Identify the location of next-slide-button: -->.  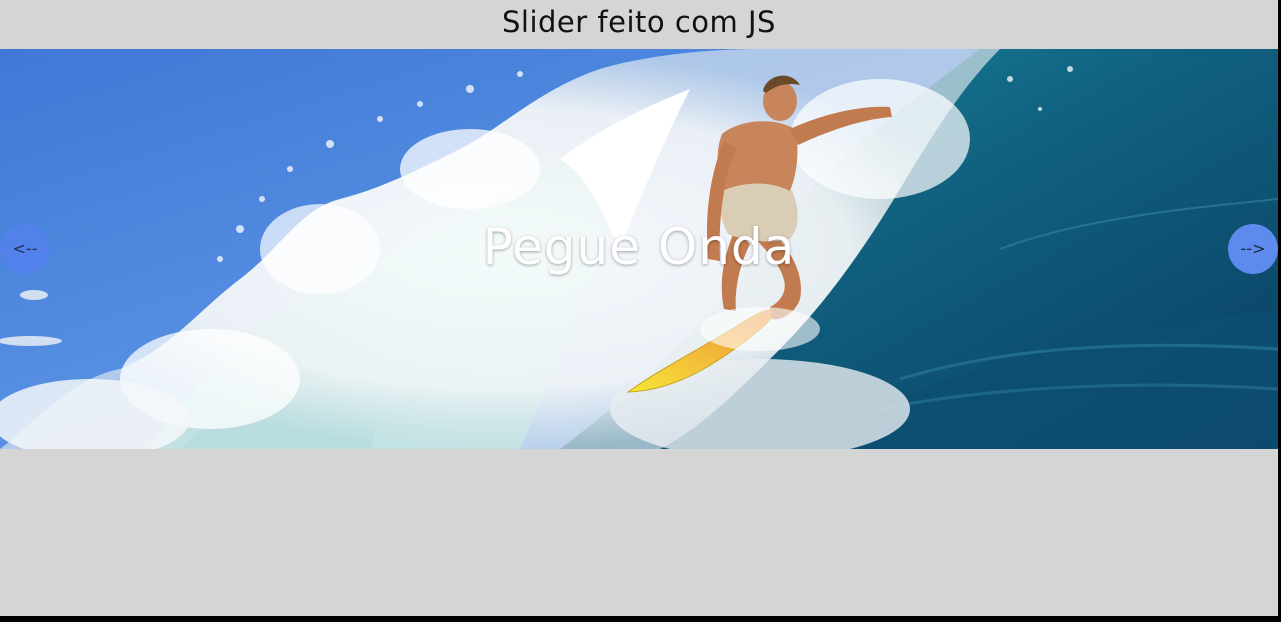
(1253, 249).